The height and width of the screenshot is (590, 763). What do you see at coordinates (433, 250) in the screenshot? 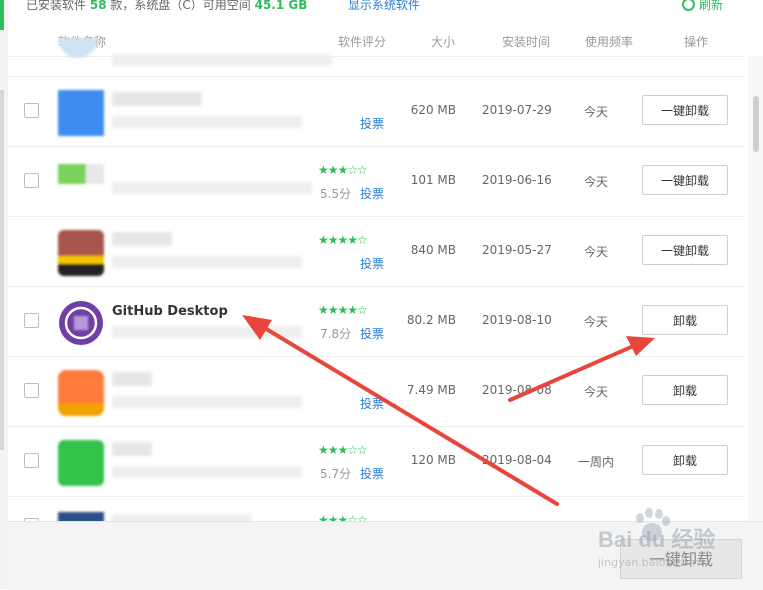
I see `size-cell: 840 MB` at bounding box center [433, 250].